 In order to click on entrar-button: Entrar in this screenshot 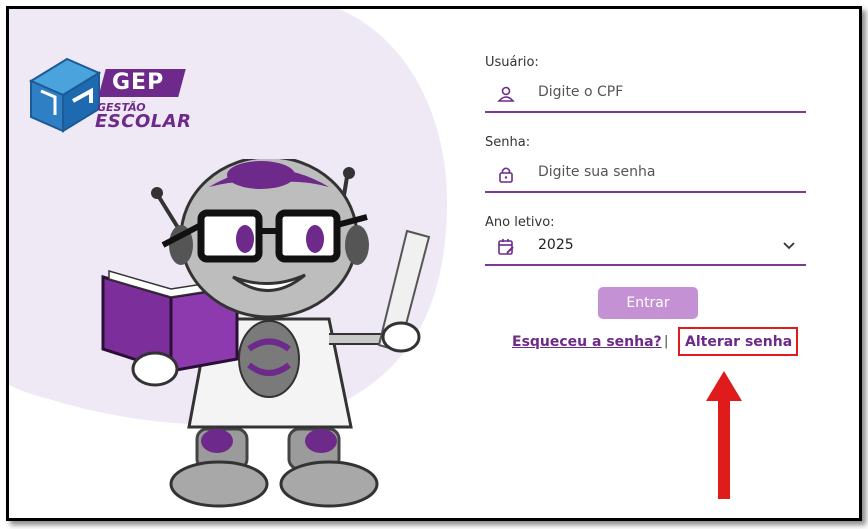, I will do `click(648, 303)`.